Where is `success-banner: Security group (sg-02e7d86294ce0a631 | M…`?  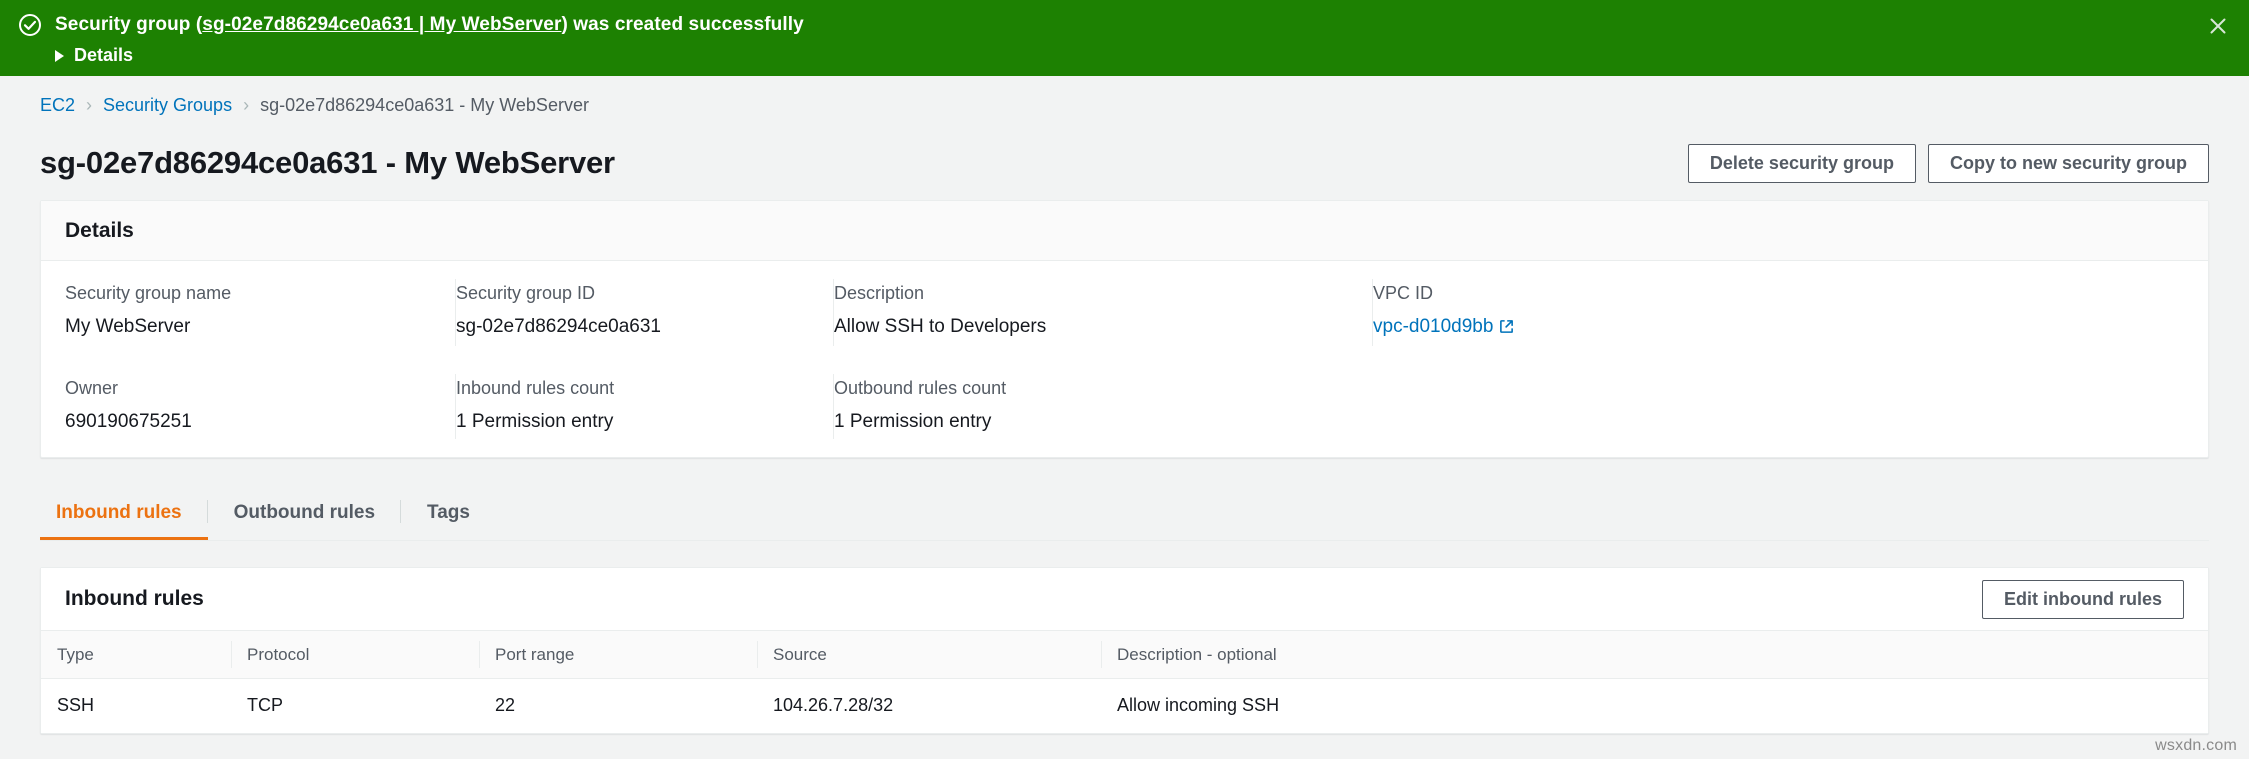
success-banner: Security group (sg-02e7d86294ce0a631 | M… is located at coordinates (1124, 38).